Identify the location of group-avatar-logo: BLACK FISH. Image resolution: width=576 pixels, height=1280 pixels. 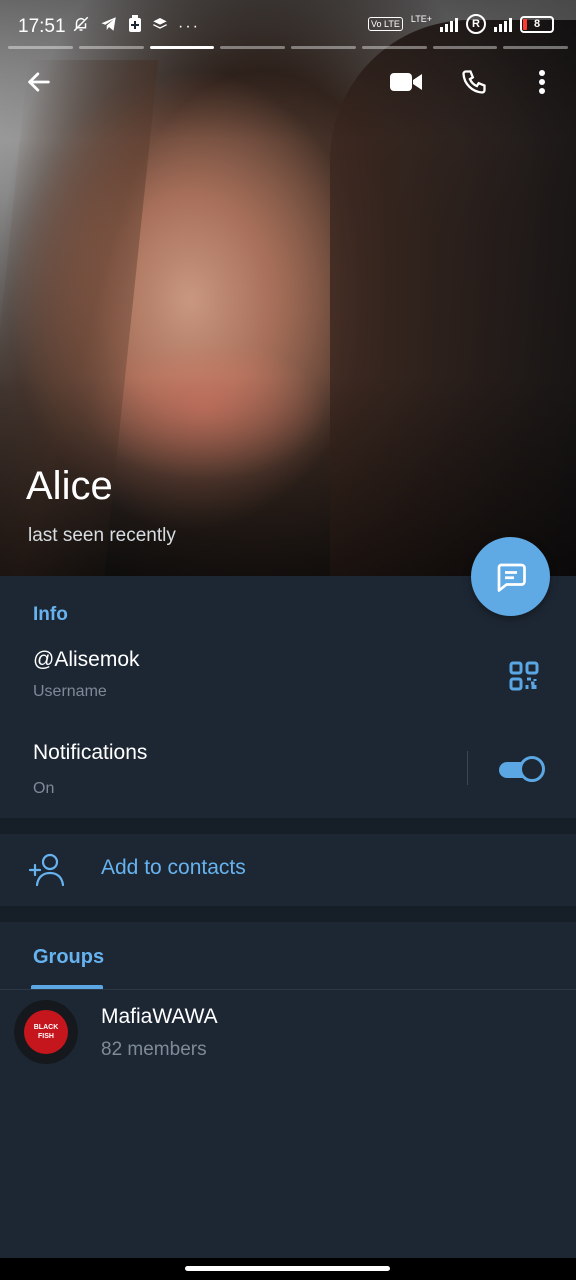
(46, 1032).